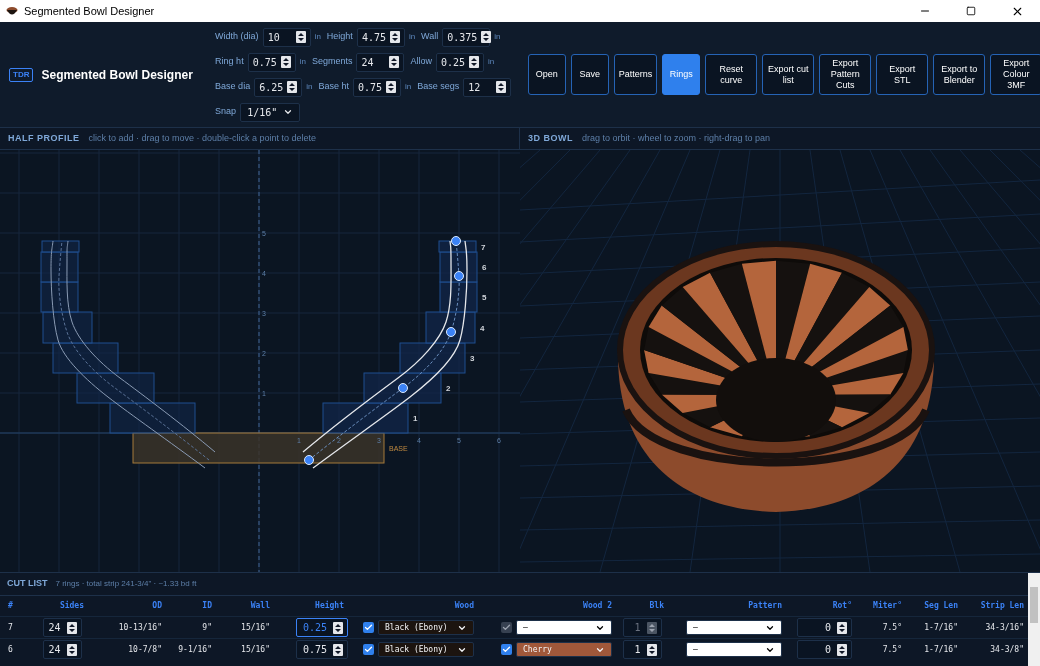 This screenshot has height=666, width=1040. What do you see at coordinates (329, 606) in the screenshot?
I see `column-header: Height` at bounding box center [329, 606].